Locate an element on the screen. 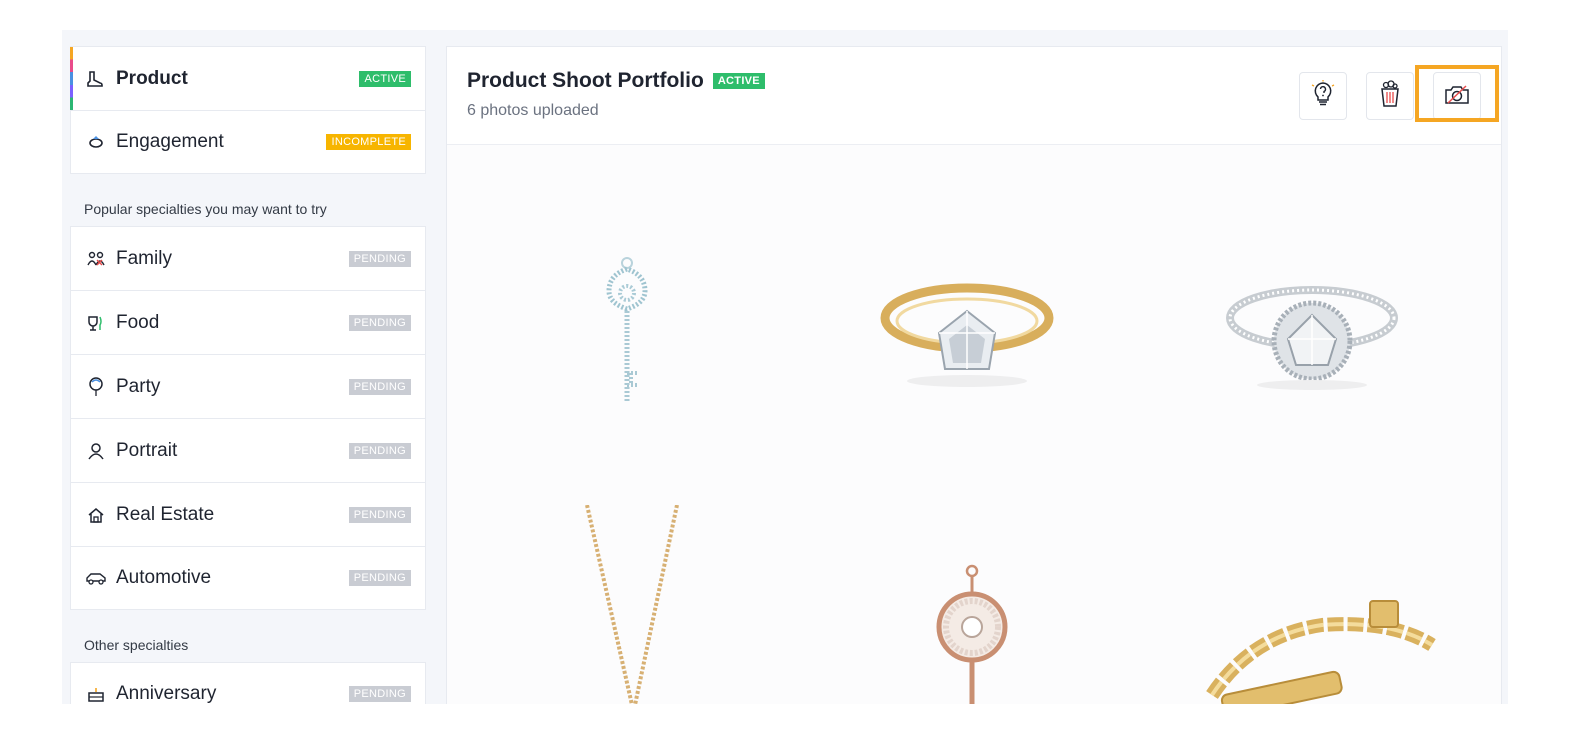 This screenshot has height=738, width=1576. sidebar-item-food: Food PENDING is located at coordinates (248, 322).